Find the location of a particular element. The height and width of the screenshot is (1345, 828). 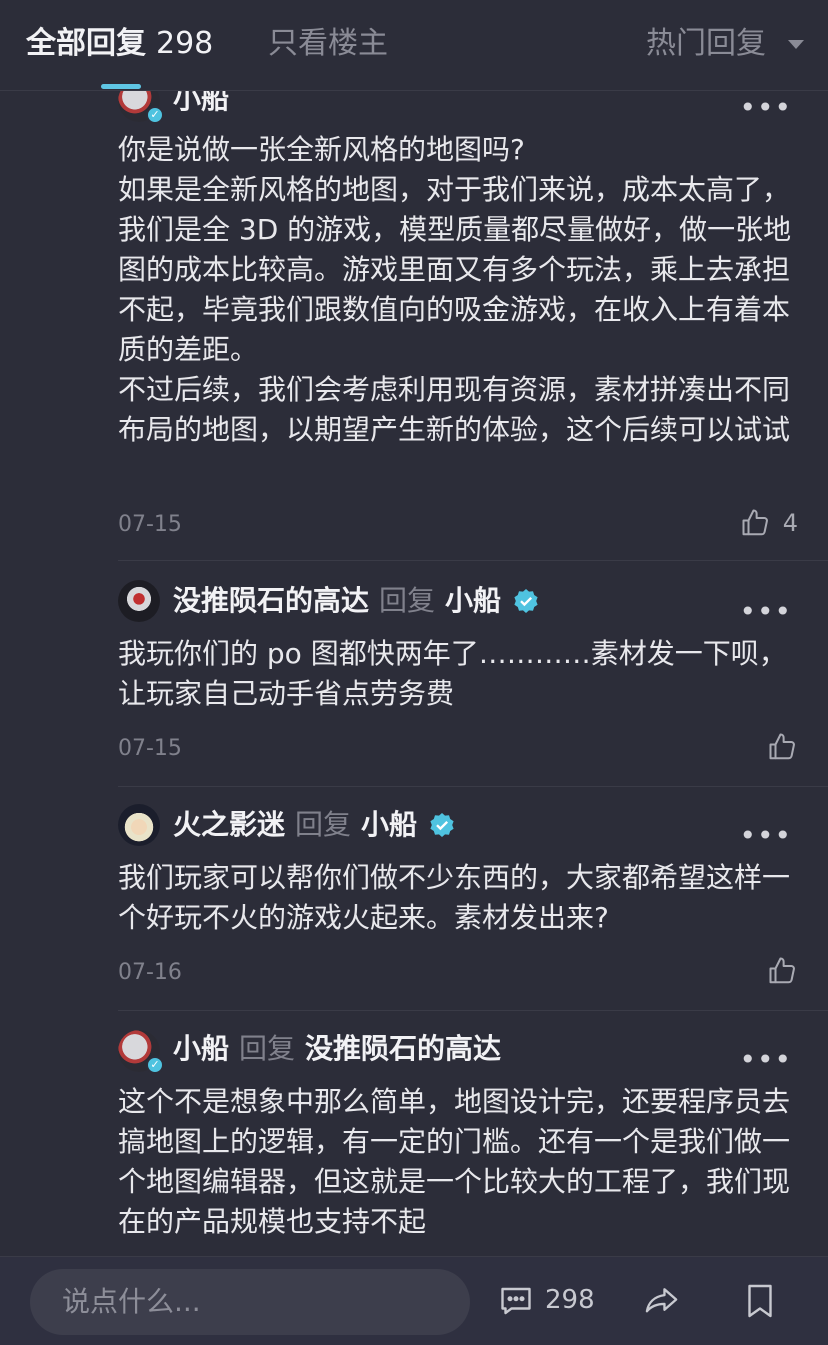

sort-label: 热门回复 is located at coordinates (706, 43).